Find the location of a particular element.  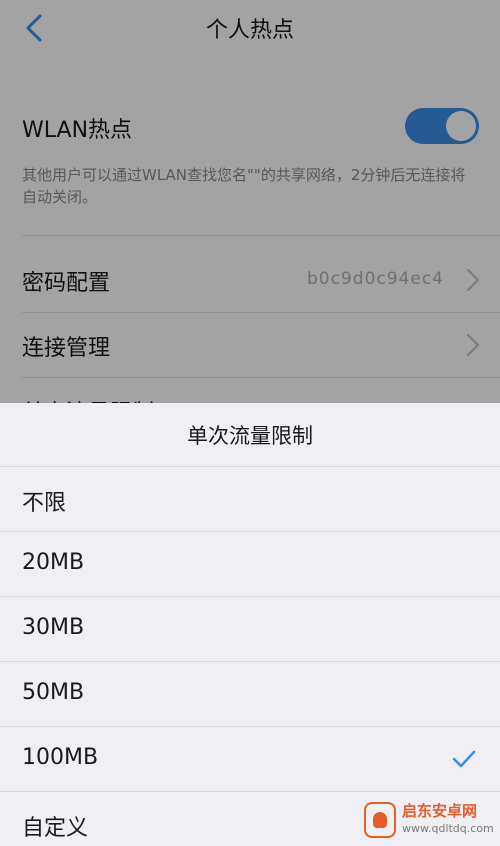

site-watermark: 启东安卓网 www.qdltdq.com is located at coordinates (429, 820).